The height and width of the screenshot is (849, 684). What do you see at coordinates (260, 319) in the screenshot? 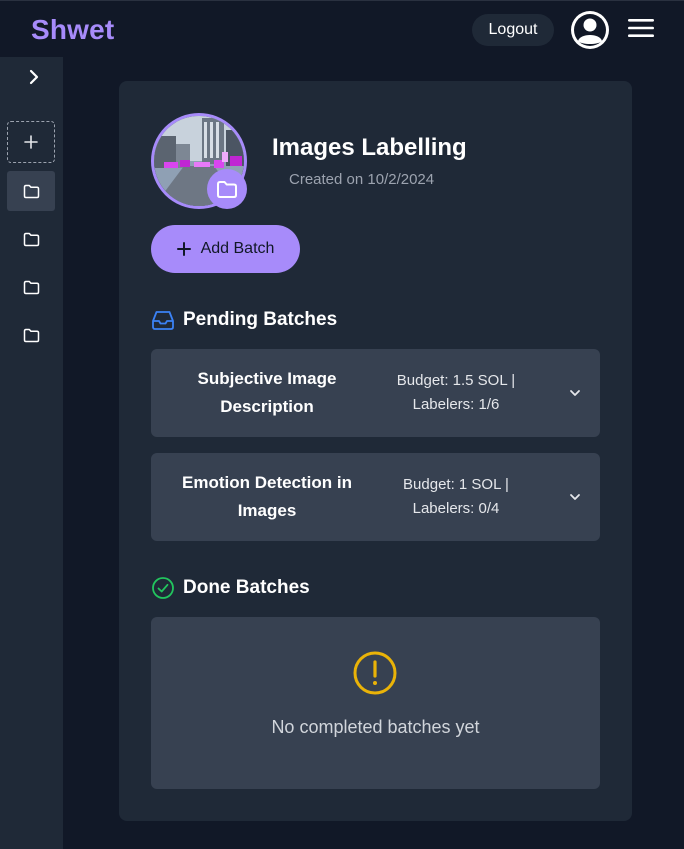
I see `pending-batches-title: Pending Batches` at bounding box center [260, 319].